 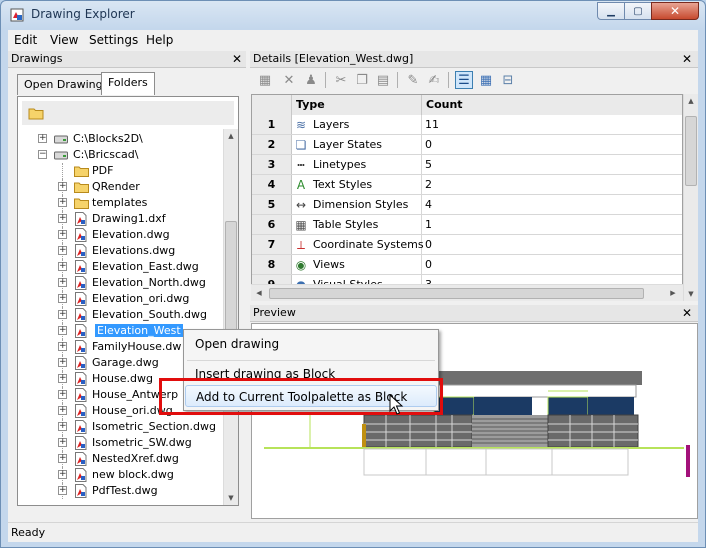 What do you see at coordinates (486, 80) in the screenshot?
I see `icons-view-icon: ▦` at bounding box center [486, 80].